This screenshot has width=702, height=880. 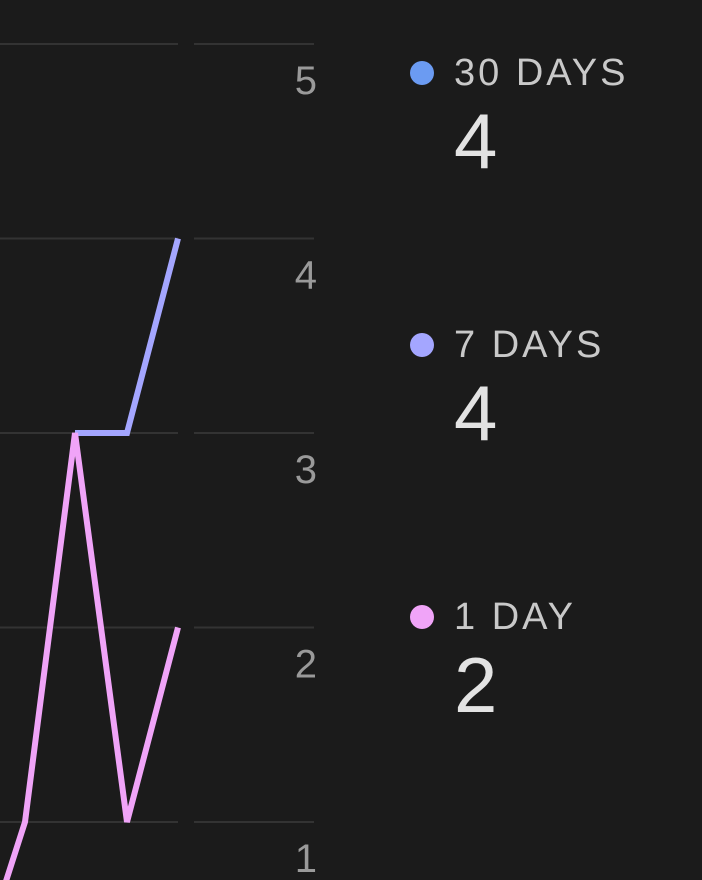 What do you see at coordinates (476, 685) in the screenshot?
I see `legend-value: 2` at bounding box center [476, 685].